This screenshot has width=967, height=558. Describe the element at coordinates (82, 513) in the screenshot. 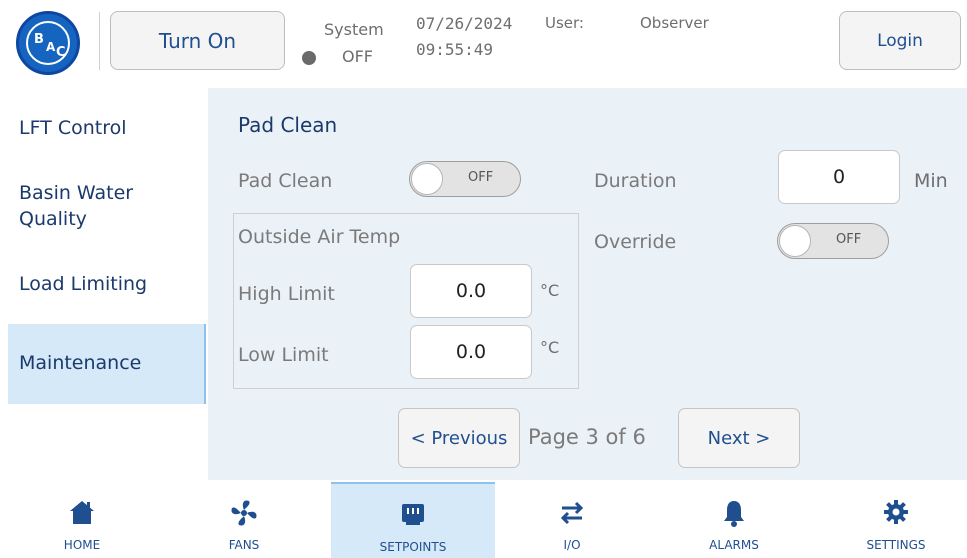

I see `home-icon` at that location.